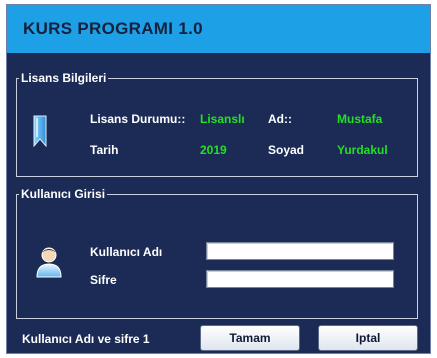 The width and height of the screenshot is (437, 358). Describe the element at coordinates (362, 150) in the screenshot. I see `surname-value: Yurdakul` at that location.